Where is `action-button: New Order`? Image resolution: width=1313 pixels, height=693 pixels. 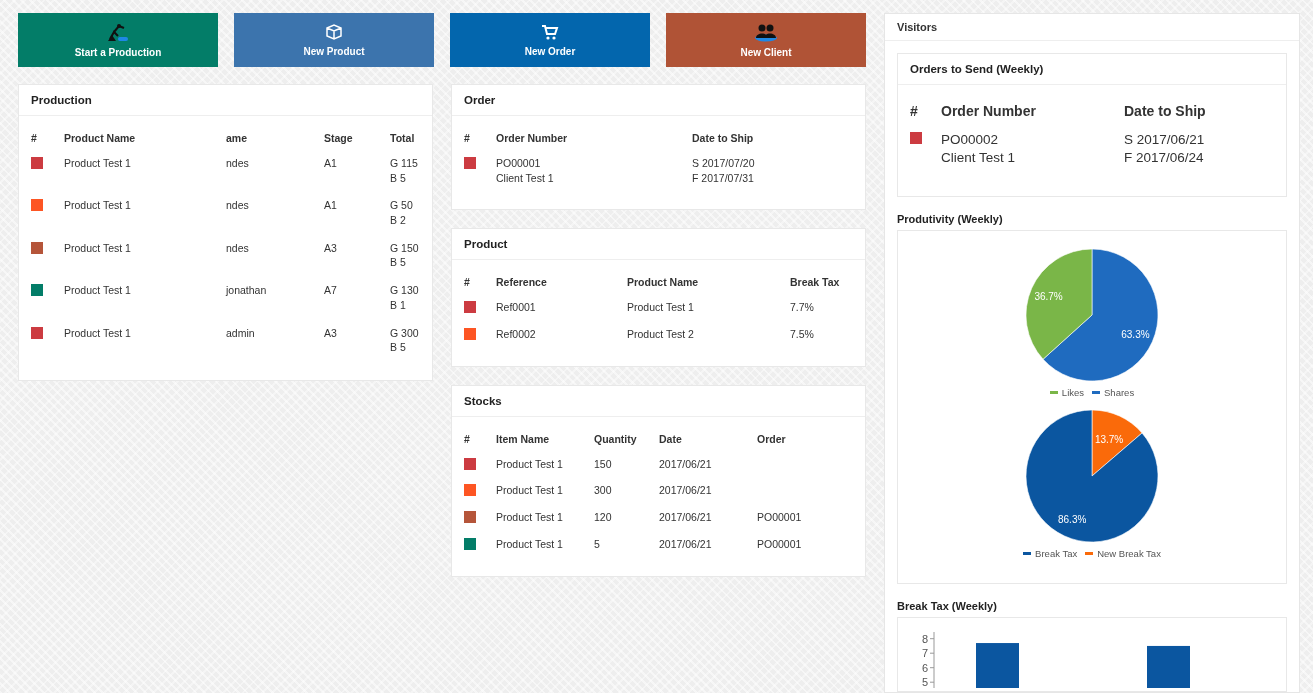 action-button: New Order is located at coordinates (550, 40).